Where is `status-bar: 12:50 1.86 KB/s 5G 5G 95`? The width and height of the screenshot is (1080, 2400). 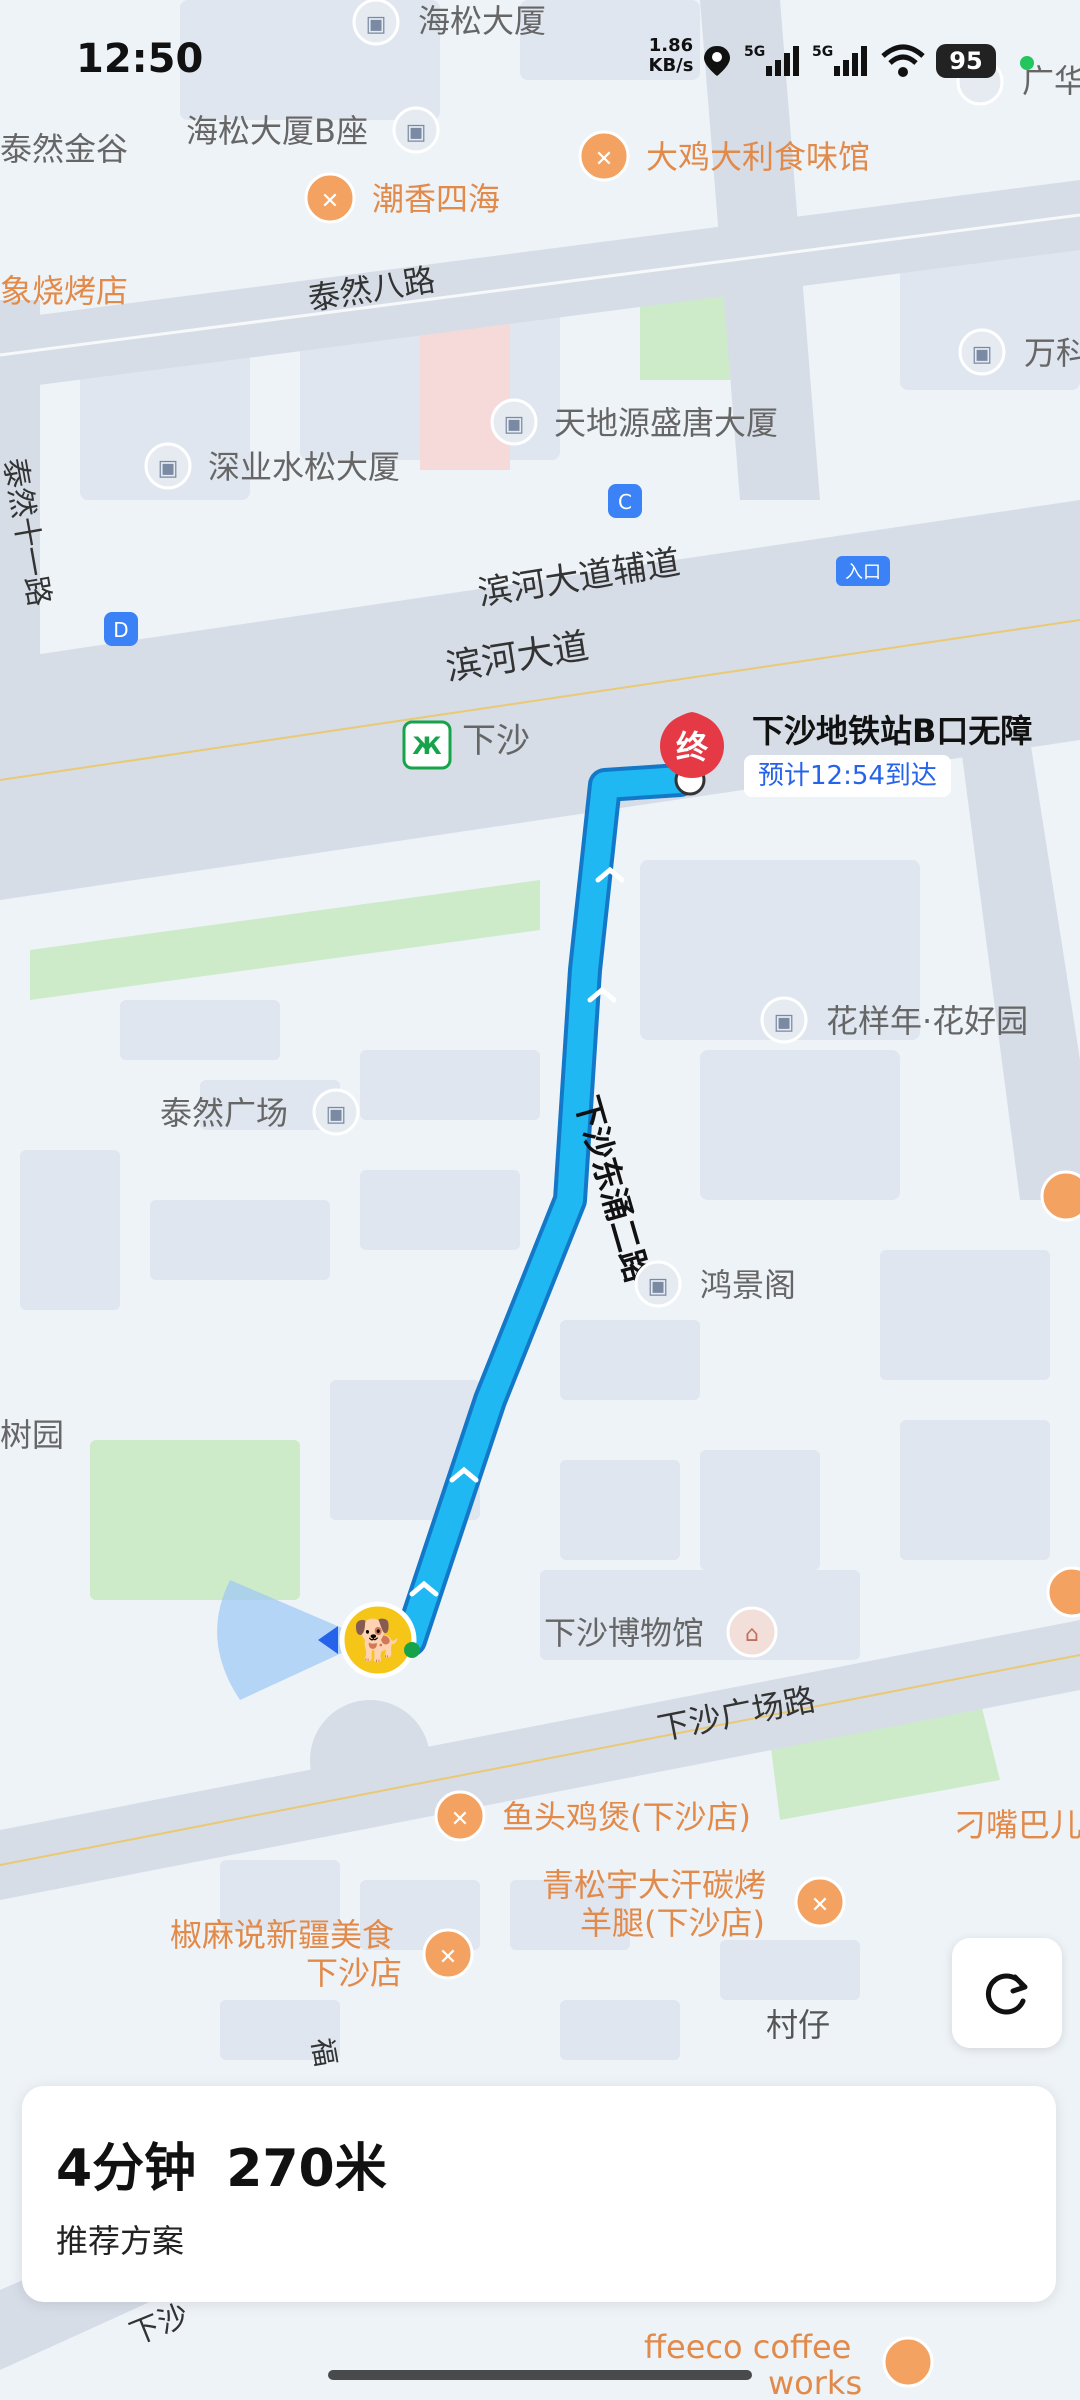 status-bar: 12:50 1.86 KB/s 5G 5G 95 is located at coordinates (540, 60).